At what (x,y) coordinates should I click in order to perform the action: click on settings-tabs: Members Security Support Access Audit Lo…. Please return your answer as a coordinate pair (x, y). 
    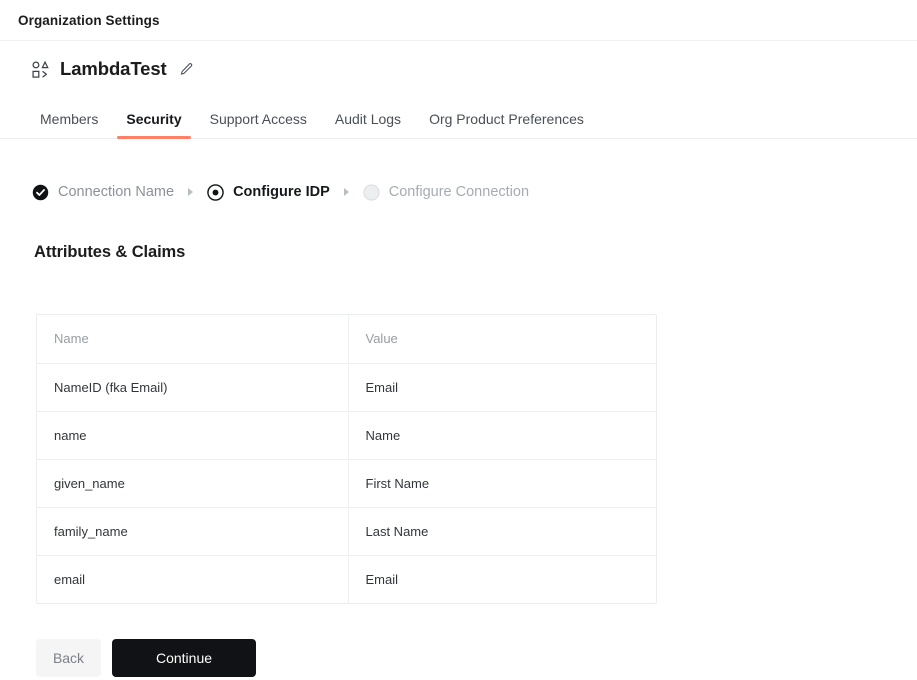
    Looking at the image, I should click on (458, 116).